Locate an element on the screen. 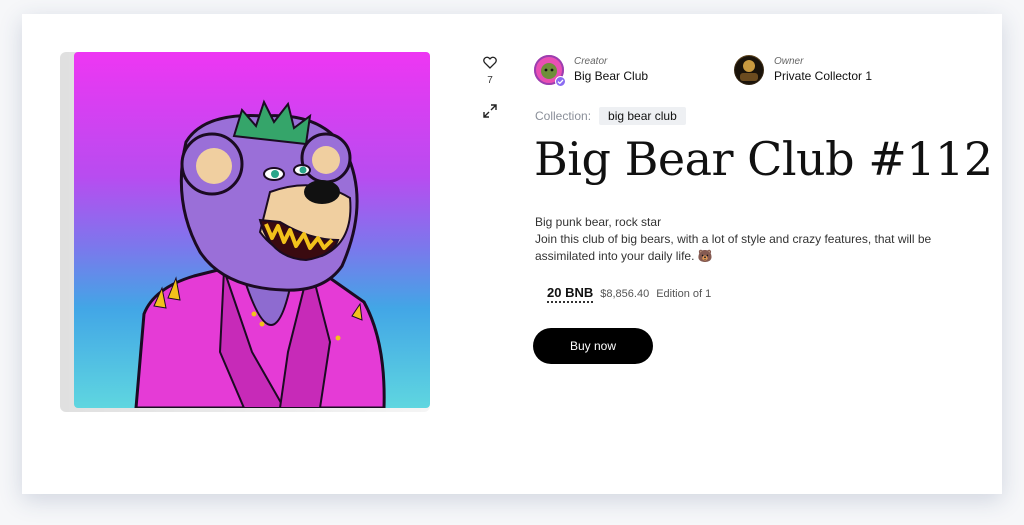 The width and height of the screenshot is (1024, 525). side-actions: 7 is located at coordinates (490, 89).